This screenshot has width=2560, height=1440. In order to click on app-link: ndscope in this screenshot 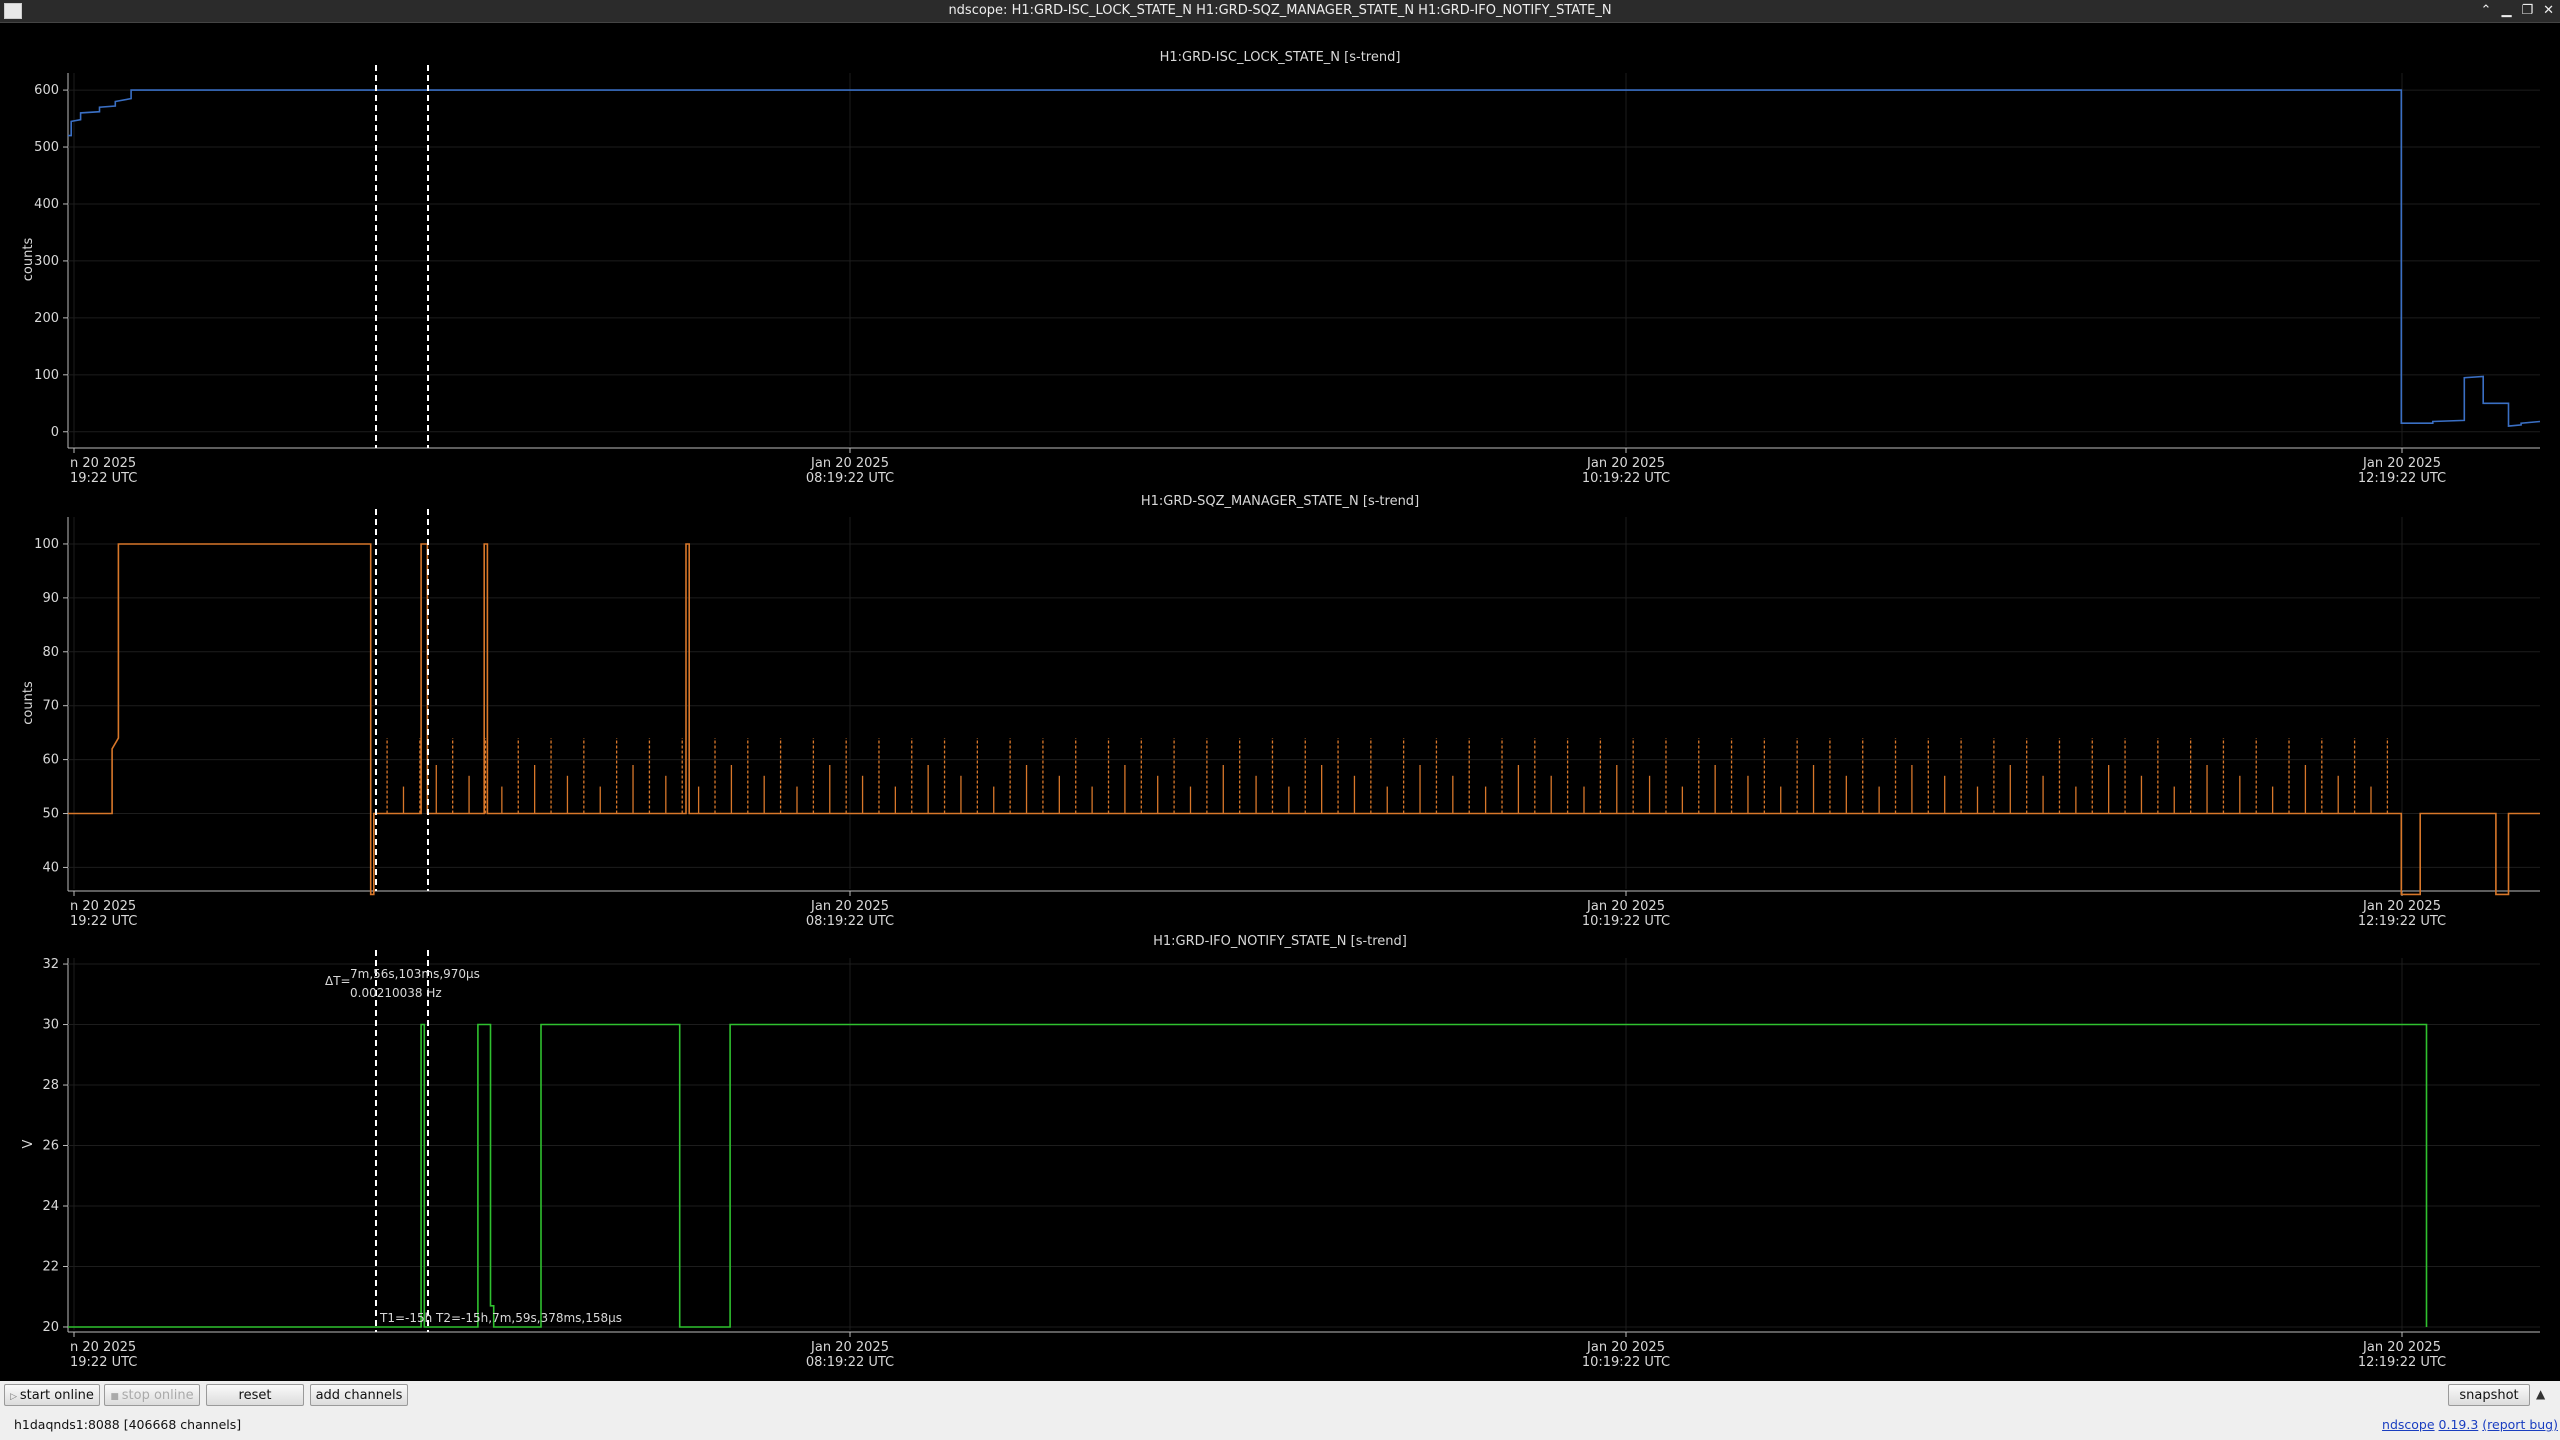, I will do `click(2408, 1424)`.